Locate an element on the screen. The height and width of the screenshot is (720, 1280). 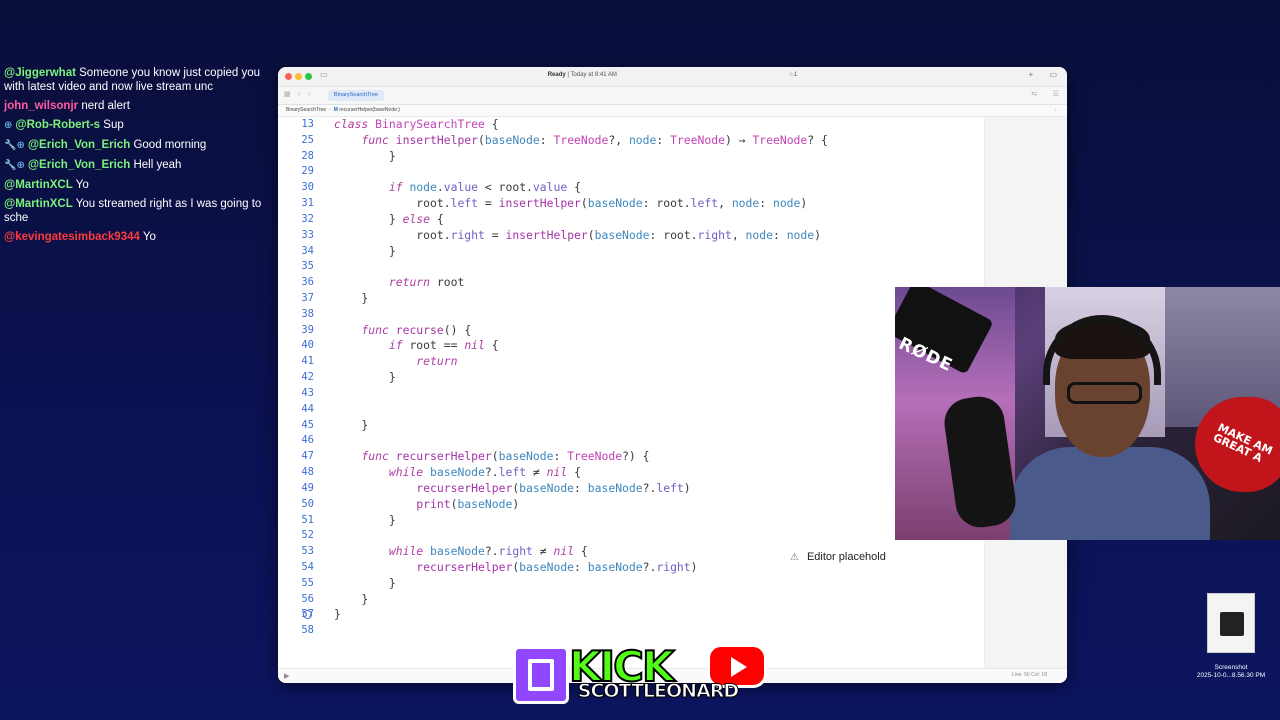
jump-bar-symbol: recurserHelper(baseNode:) is located at coordinates (369, 110).